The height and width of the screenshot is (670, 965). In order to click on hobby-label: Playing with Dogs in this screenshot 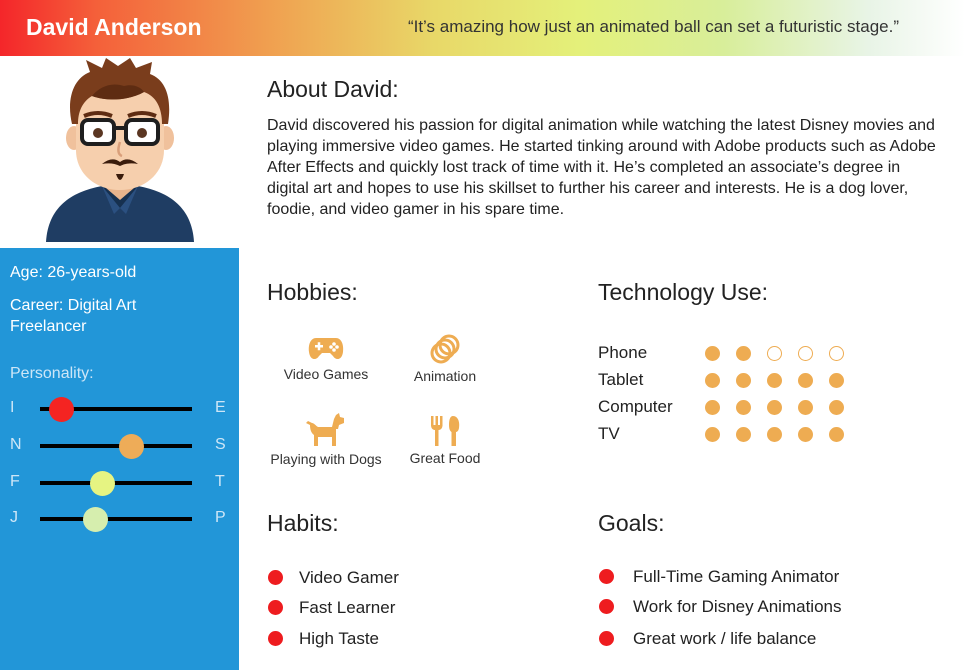, I will do `click(326, 459)`.